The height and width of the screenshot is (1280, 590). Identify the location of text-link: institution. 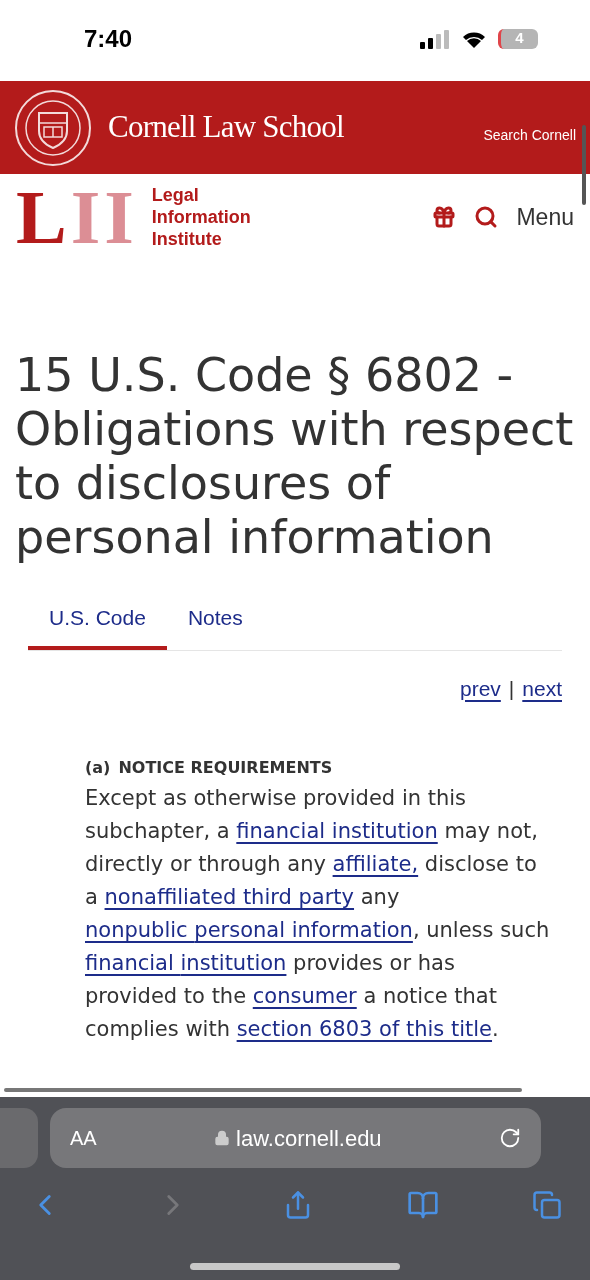
(233, 963).